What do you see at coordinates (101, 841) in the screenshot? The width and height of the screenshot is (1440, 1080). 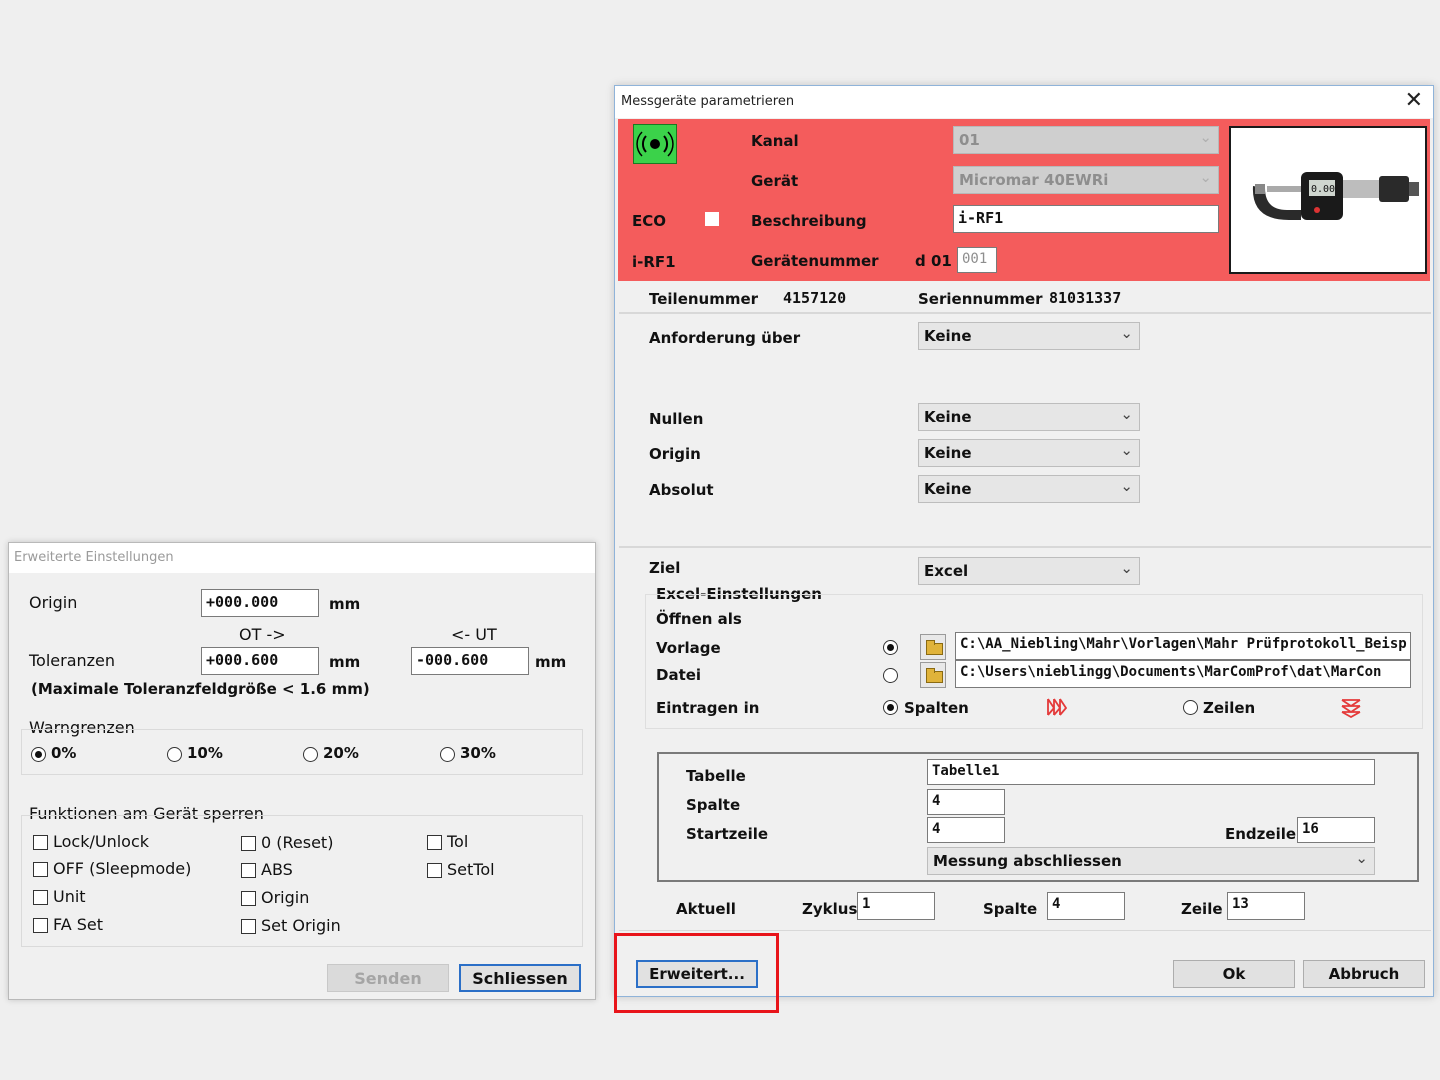 I see `lock-unlock-label: Lock/Unlock` at bounding box center [101, 841].